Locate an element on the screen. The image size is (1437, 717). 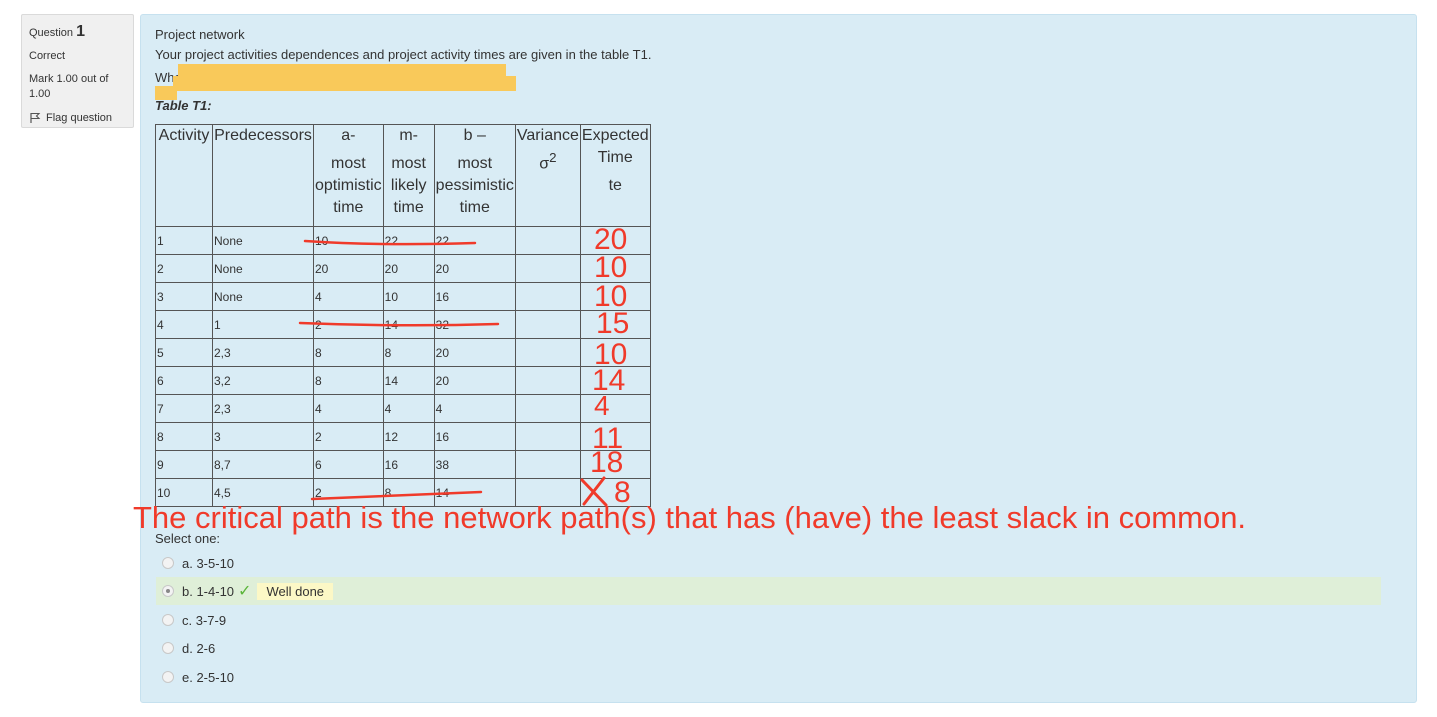
option-label: a. 3-5-10 is located at coordinates (208, 563).